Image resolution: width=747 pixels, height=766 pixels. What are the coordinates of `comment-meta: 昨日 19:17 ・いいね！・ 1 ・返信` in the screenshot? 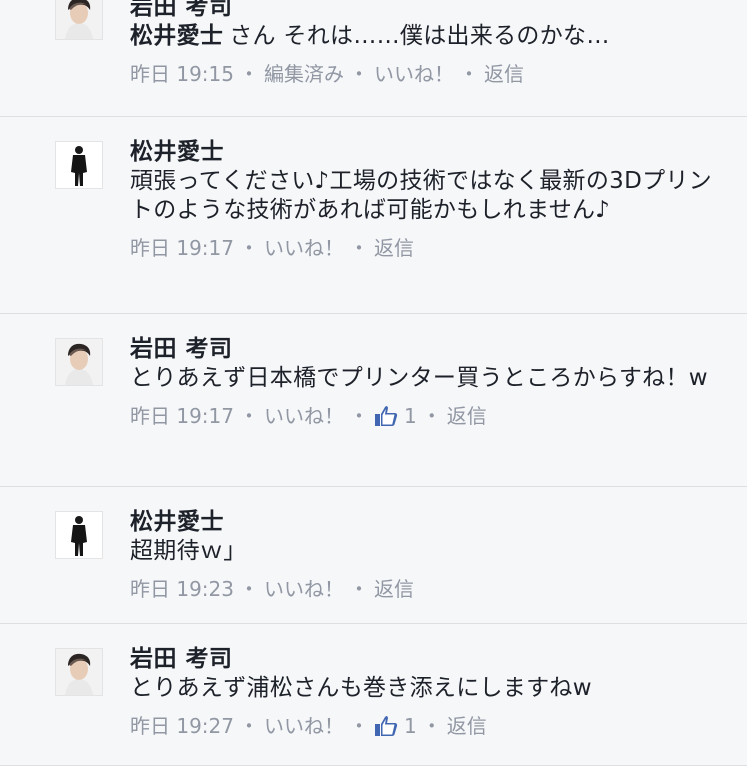 It's located at (424, 415).